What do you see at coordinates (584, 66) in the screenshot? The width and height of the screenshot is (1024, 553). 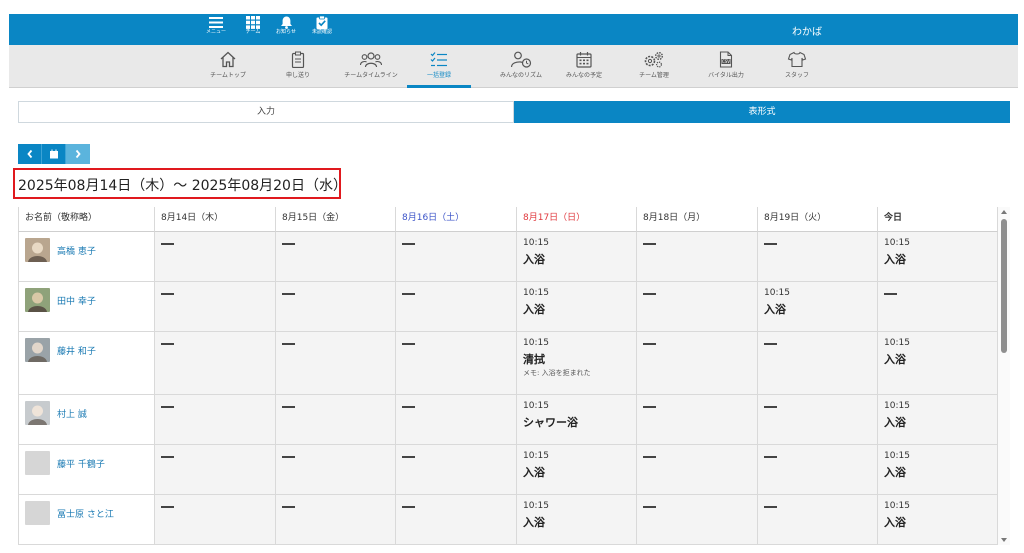 I see `nav-everyone-schedule: みんなの予定` at bounding box center [584, 66].